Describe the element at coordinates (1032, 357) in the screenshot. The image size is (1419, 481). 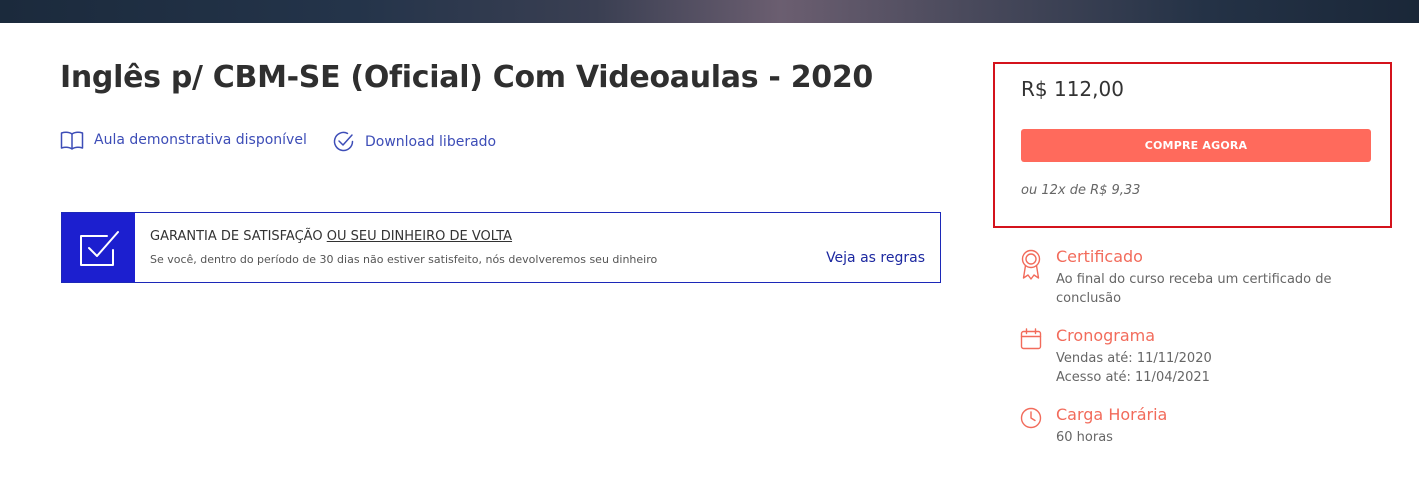
I see `calendar-icon` at that location.